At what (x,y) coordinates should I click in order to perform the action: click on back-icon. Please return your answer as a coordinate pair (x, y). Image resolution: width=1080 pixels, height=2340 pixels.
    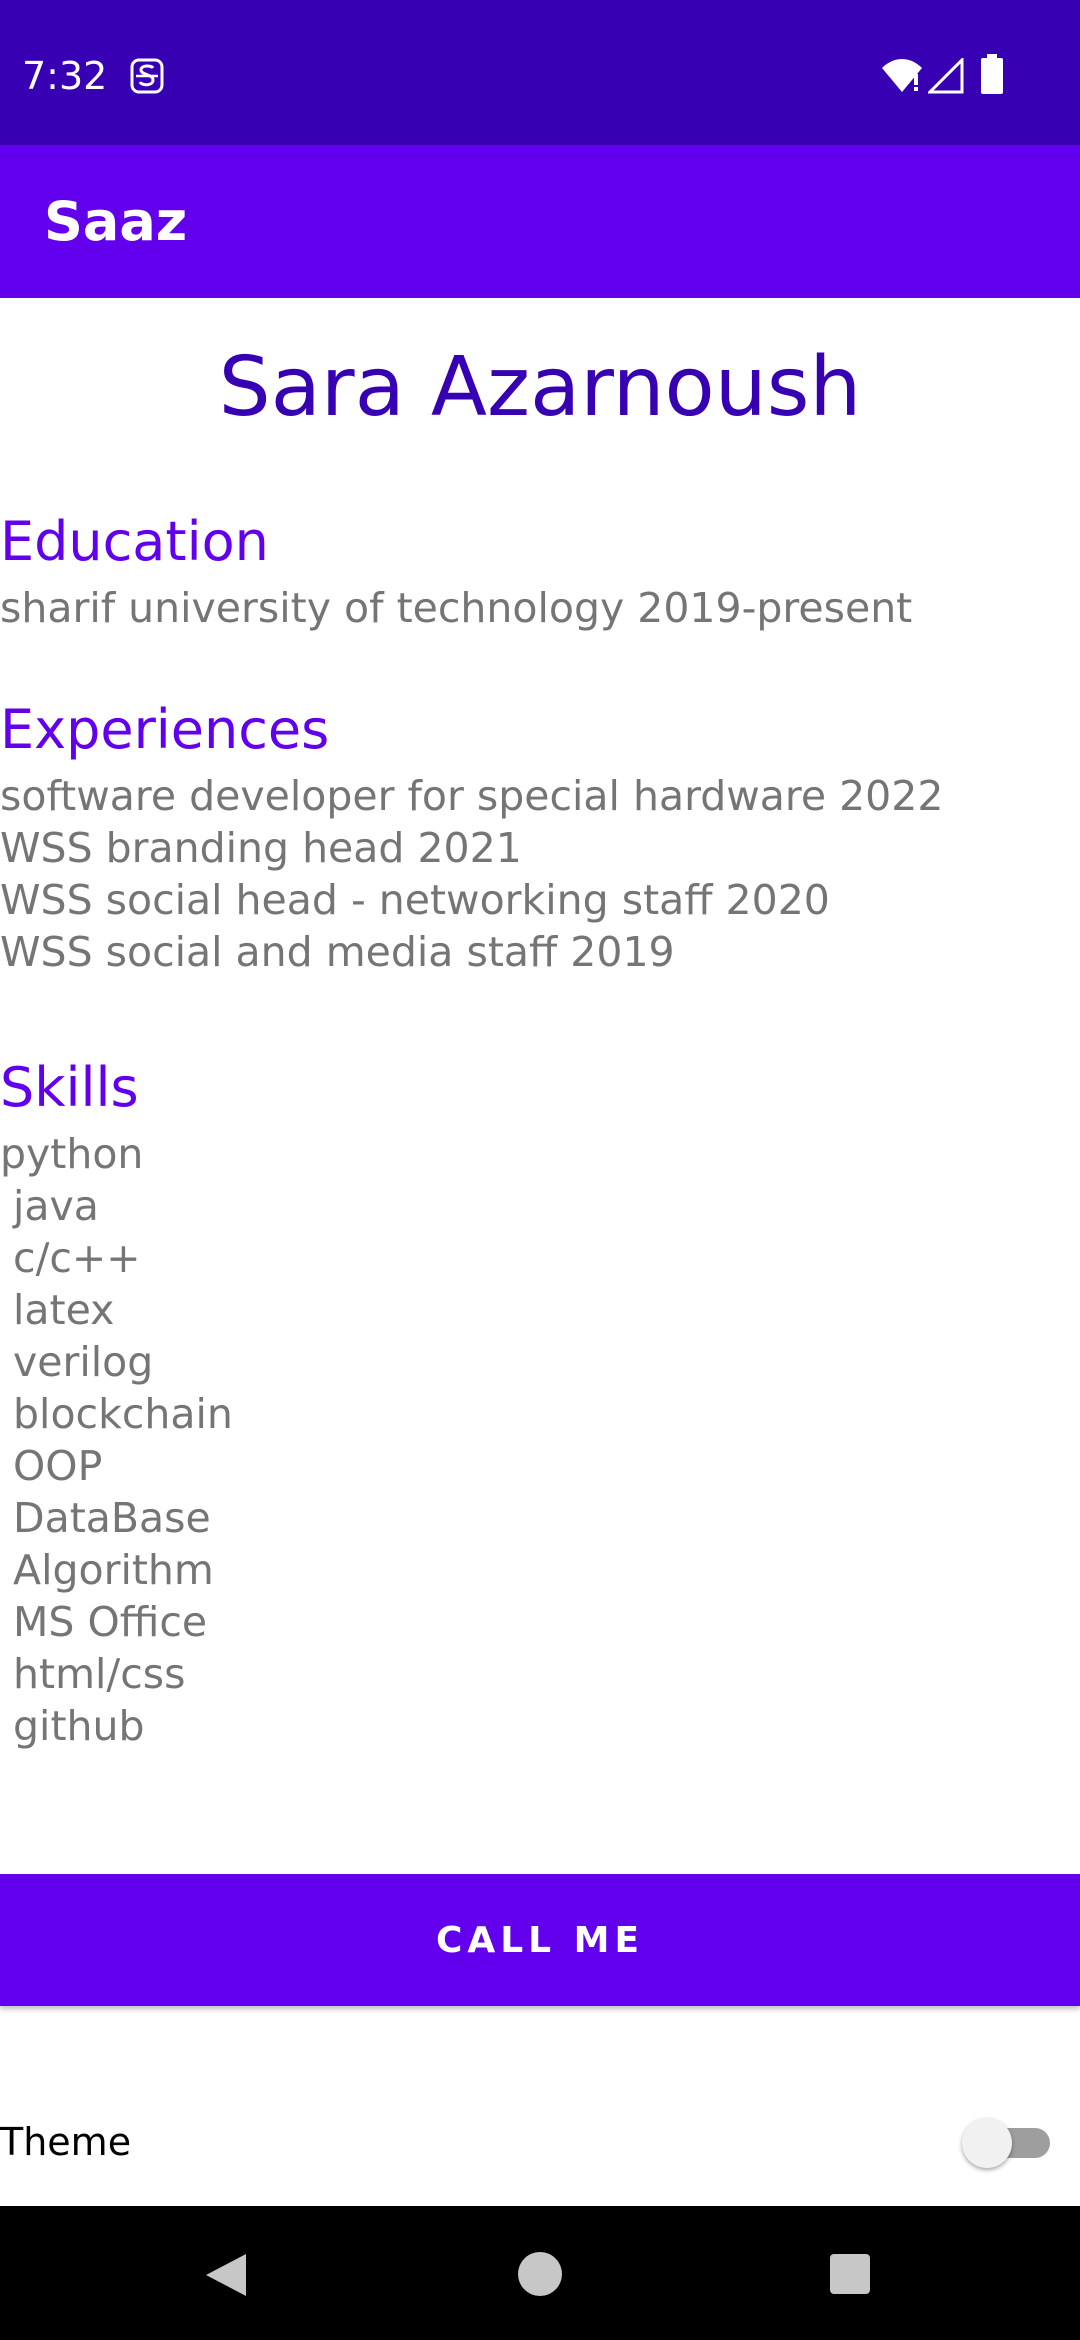
    Looking at the image, I should click on (225, 2275).